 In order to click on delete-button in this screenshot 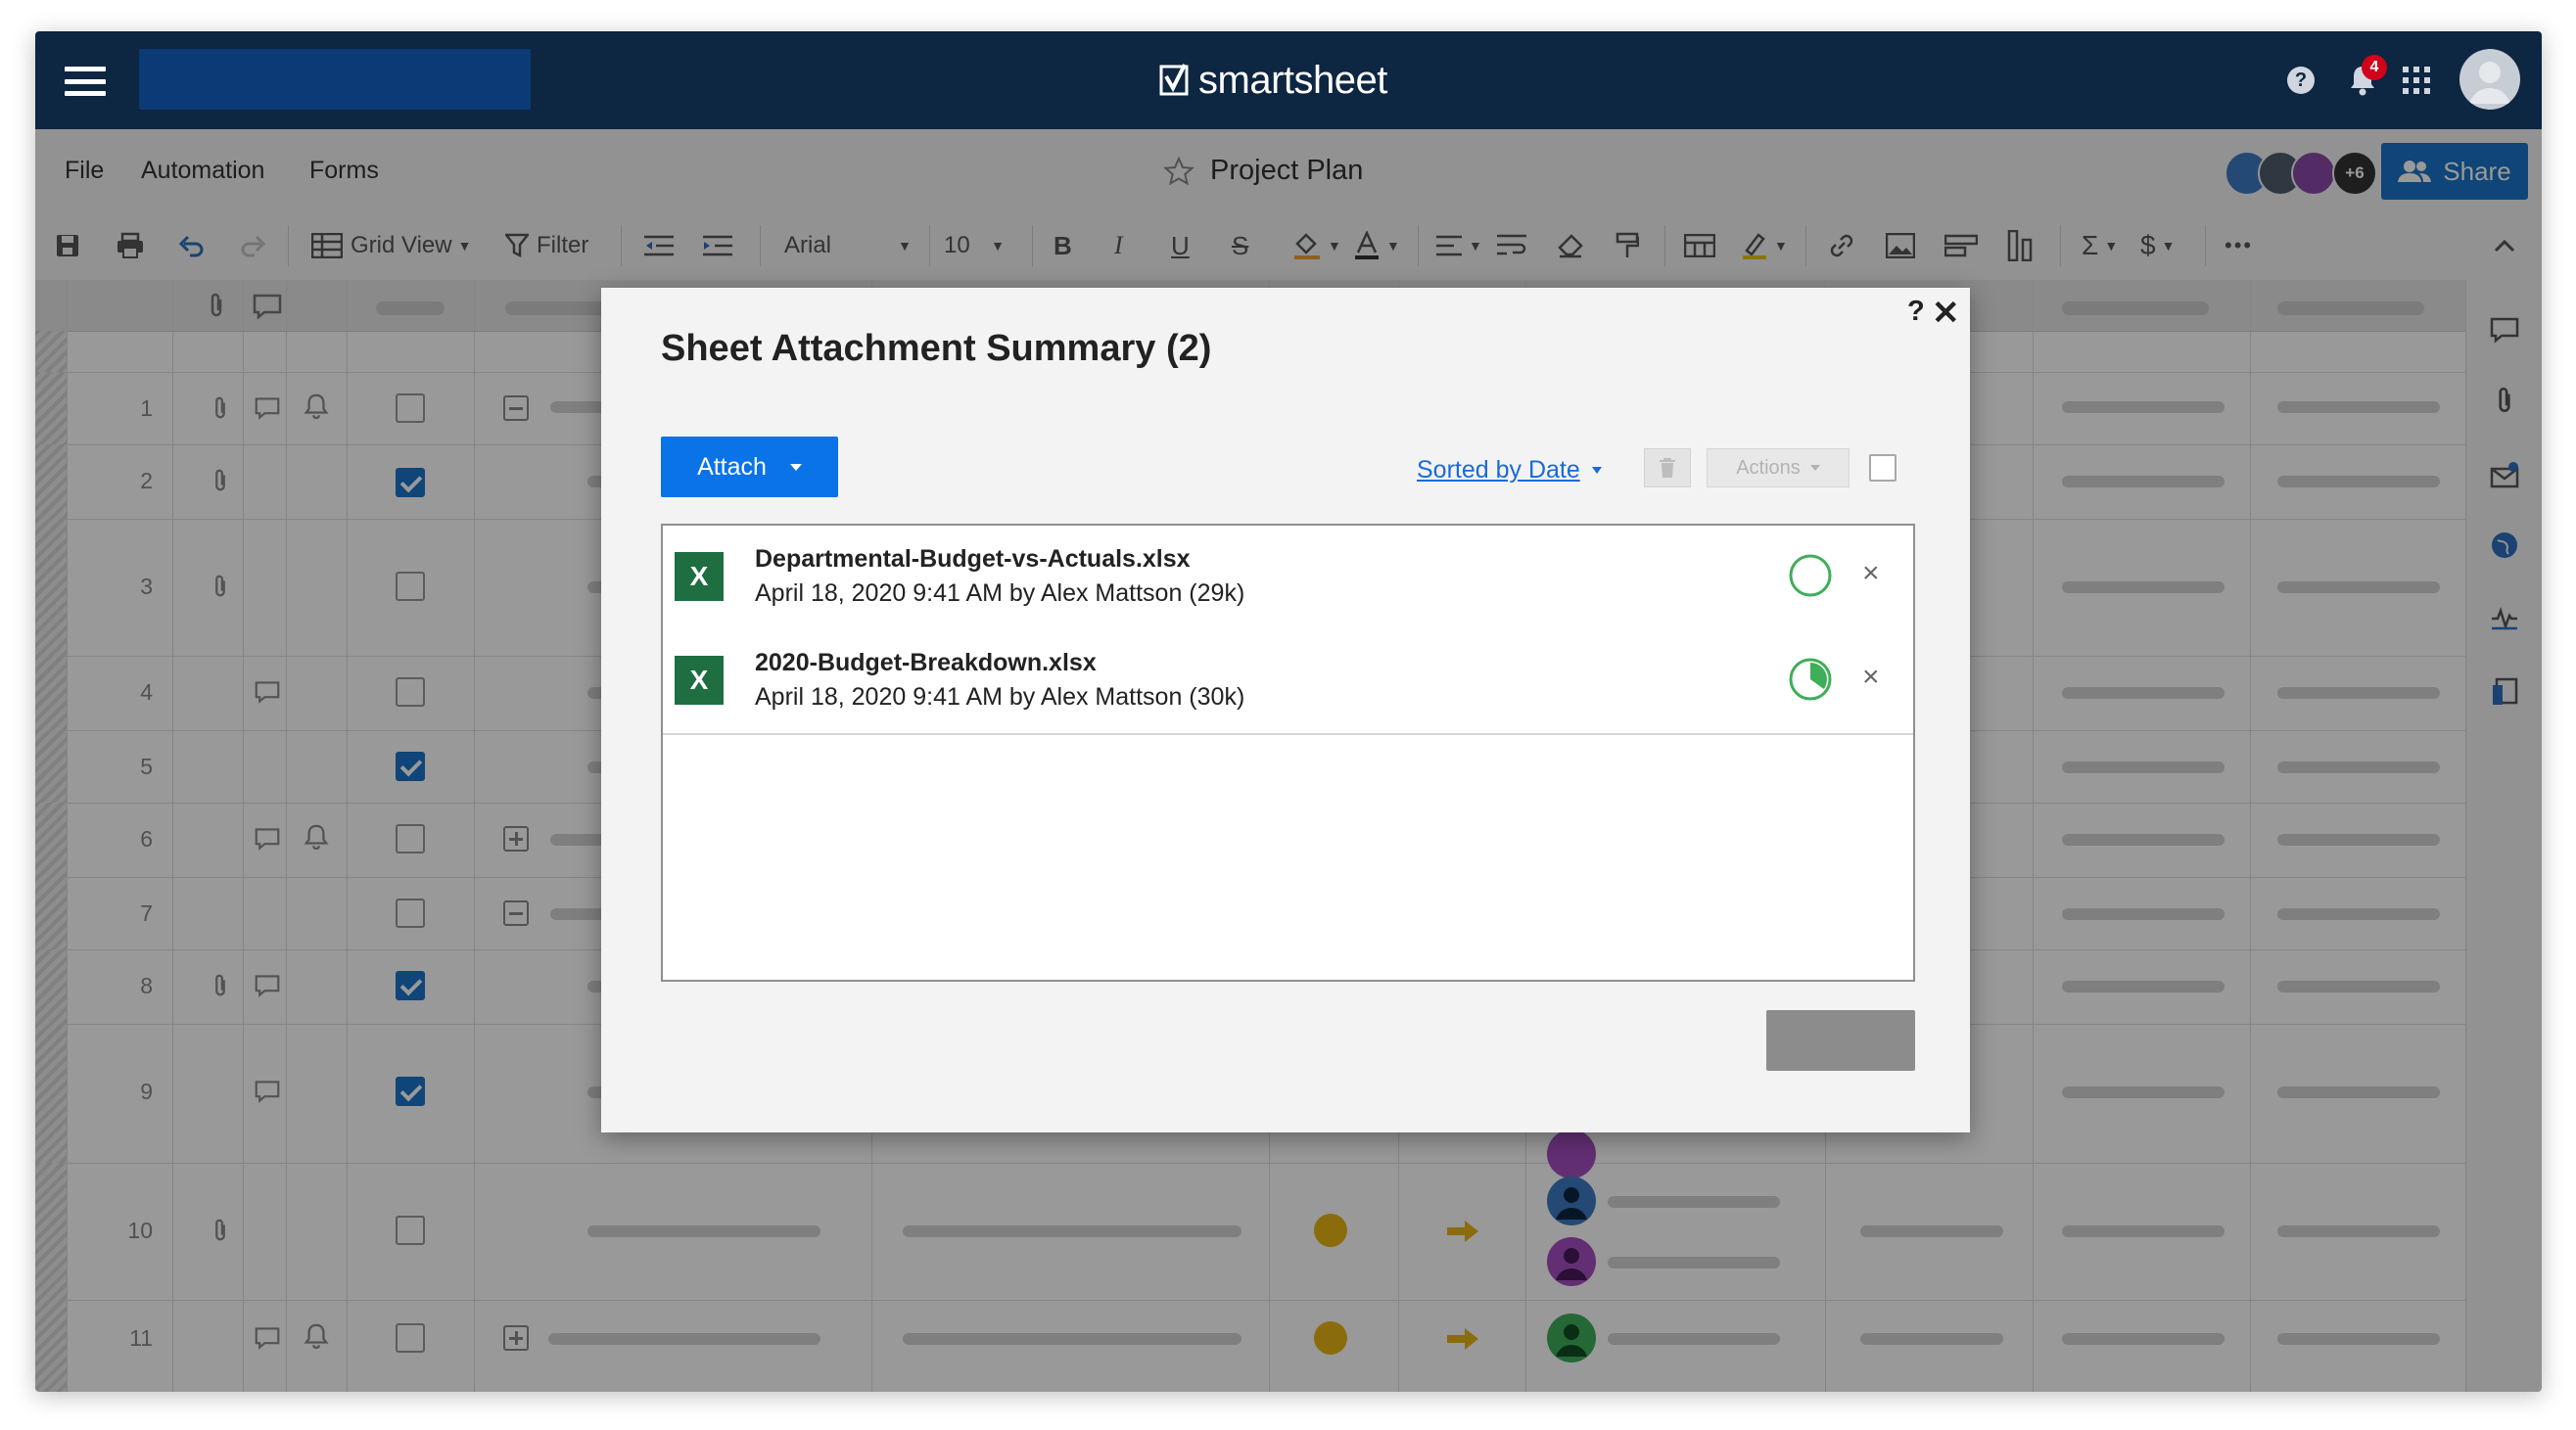, I will do `click(1668, 467)`.